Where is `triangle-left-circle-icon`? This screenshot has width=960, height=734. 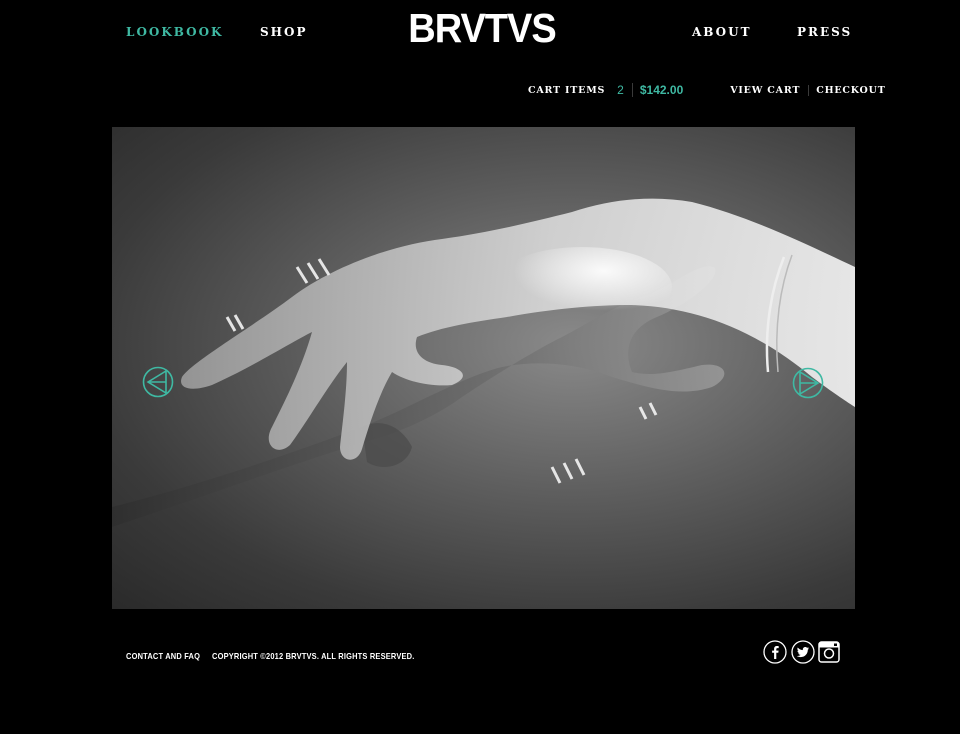 triangle-left-circle-icon is located at coordinates (158, 382).